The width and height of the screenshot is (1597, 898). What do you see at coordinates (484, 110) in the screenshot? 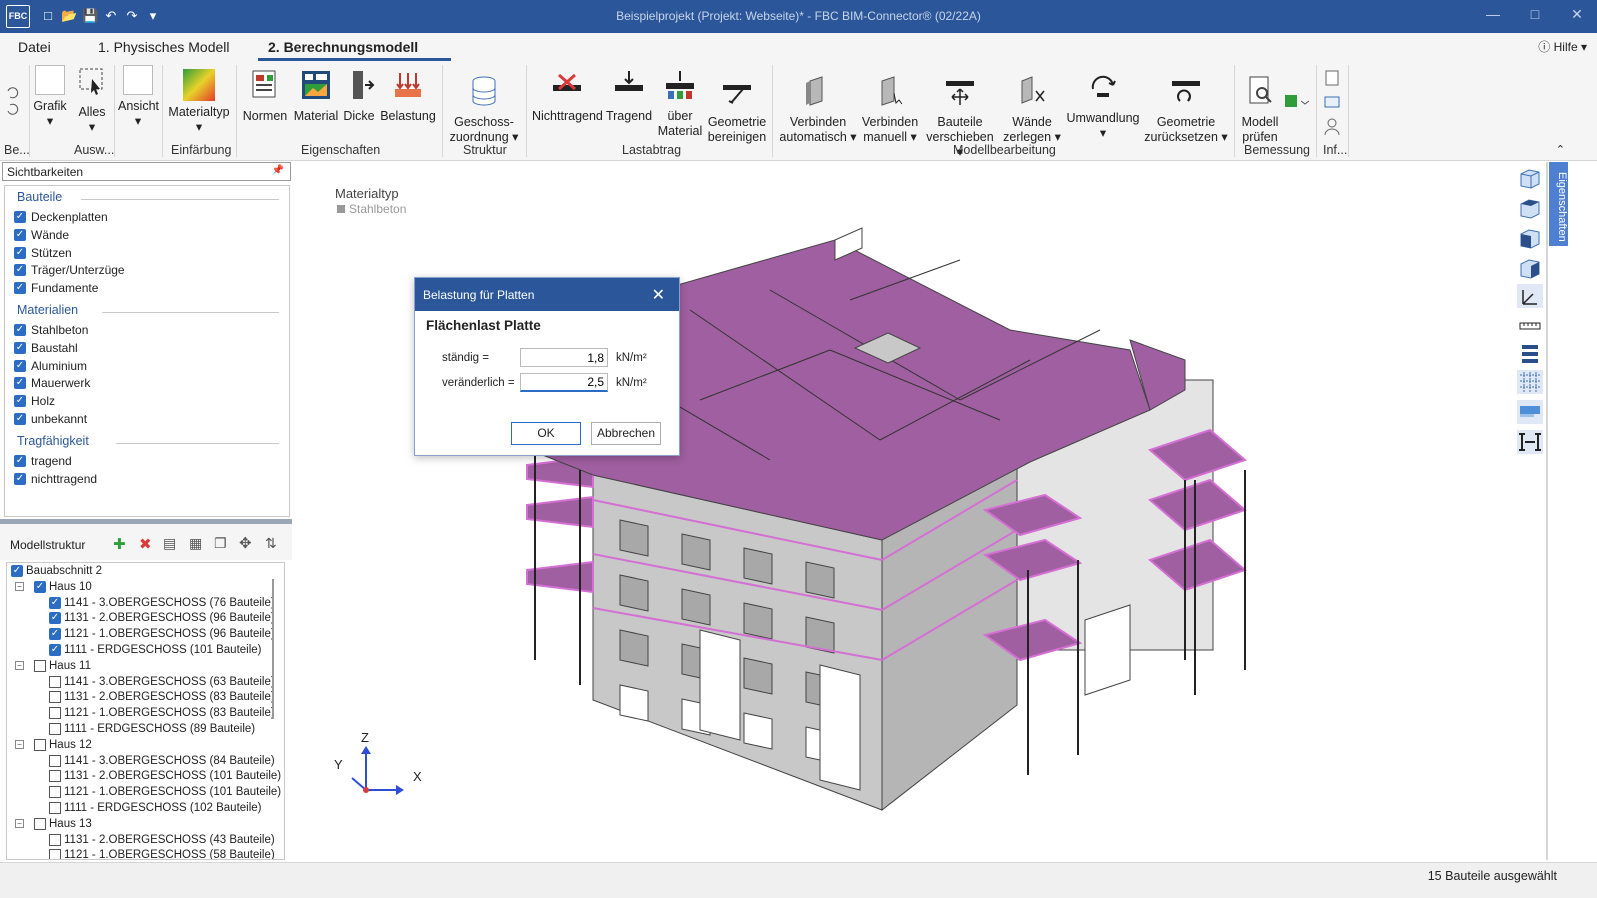
I see `geschosszuordnung-button: Geschoss- zuordnung ▾` at bounding box center [484, 110].